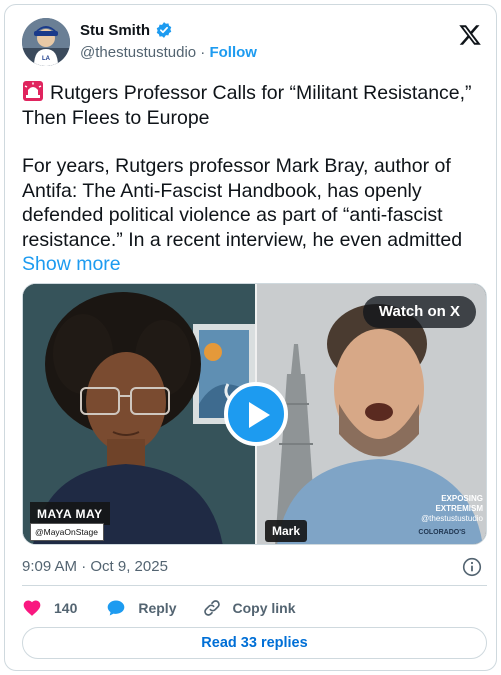 This screenshot has height=675, width=501. Describe the element at coordinates (46, 42) in the screenshot. I see `avatar: LA` at that location.